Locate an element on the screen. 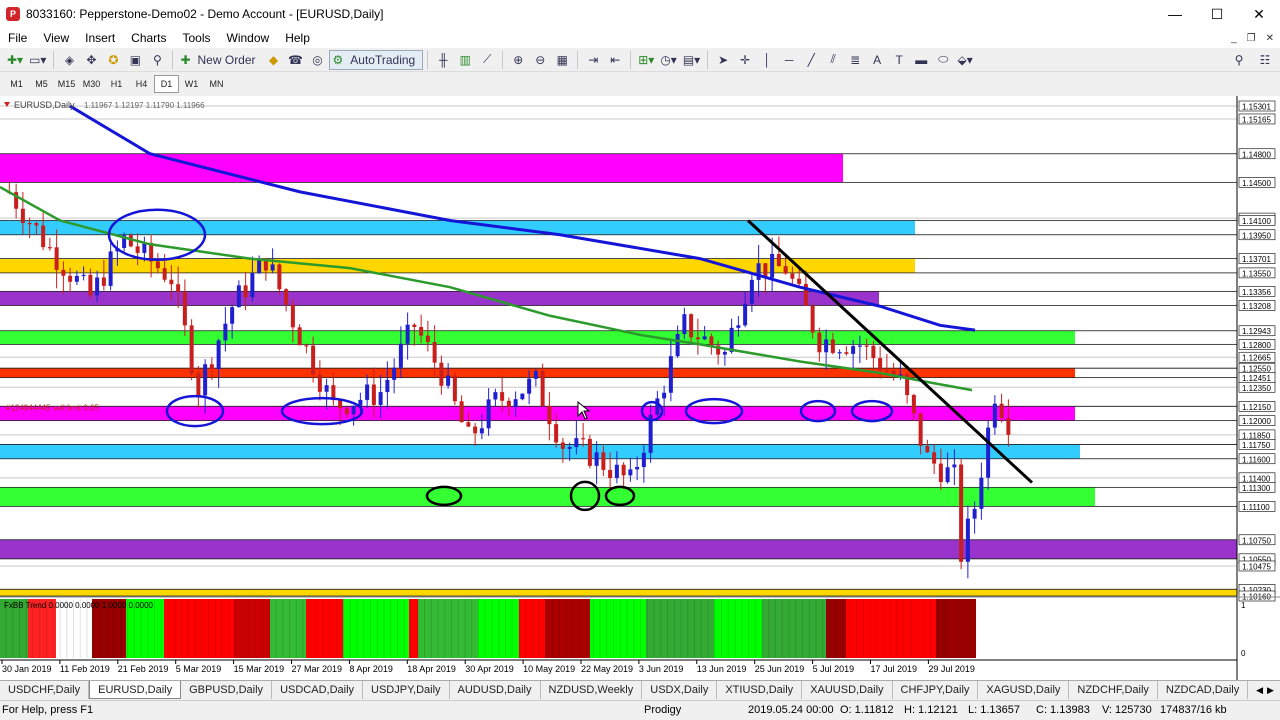 Image resolution: width=1280 pixels, height=720 pixels. text-label-icon: T is located at coordinates (899, 60).